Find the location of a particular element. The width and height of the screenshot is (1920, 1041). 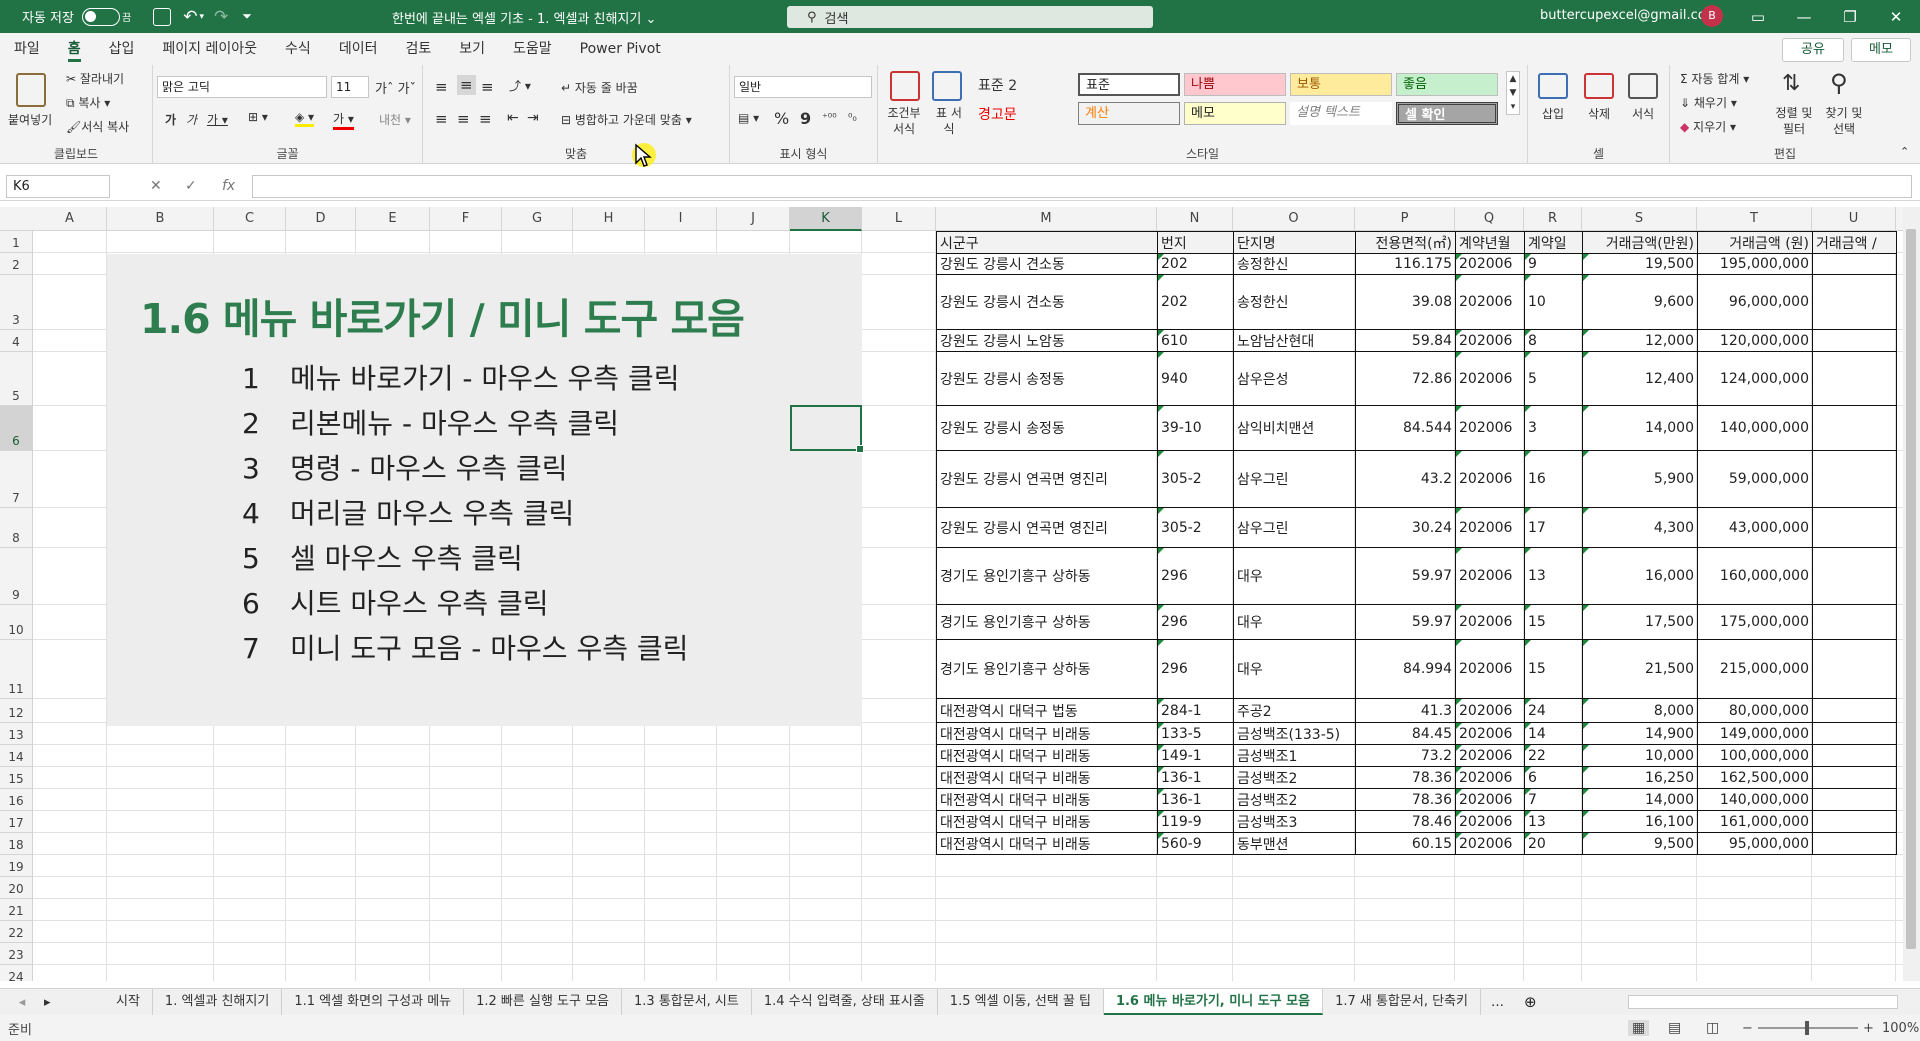

table-cell: 17,500 is located at coordinates (1640, 622).